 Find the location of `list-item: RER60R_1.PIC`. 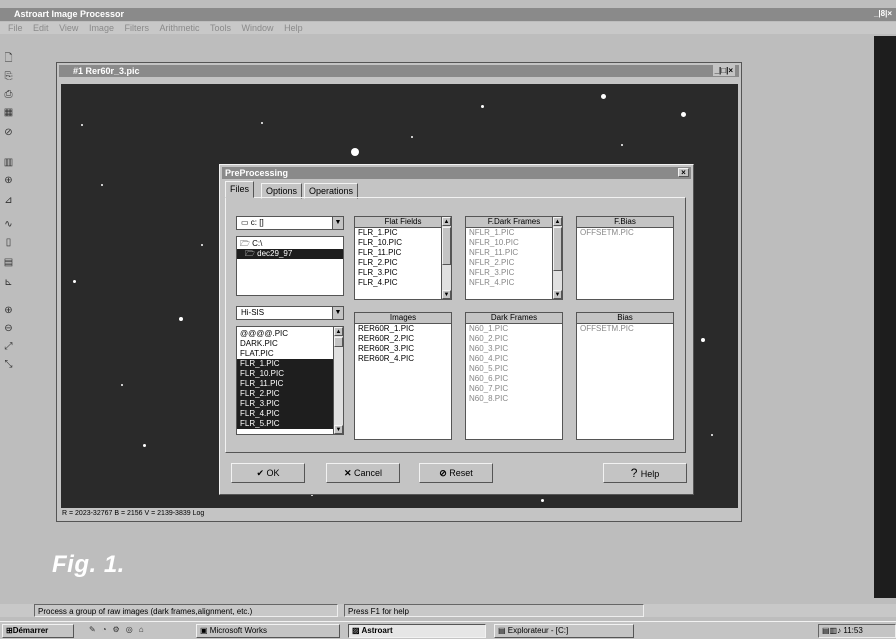

list-item: RER60R_1.PIC is located at coordinates (403, 329).